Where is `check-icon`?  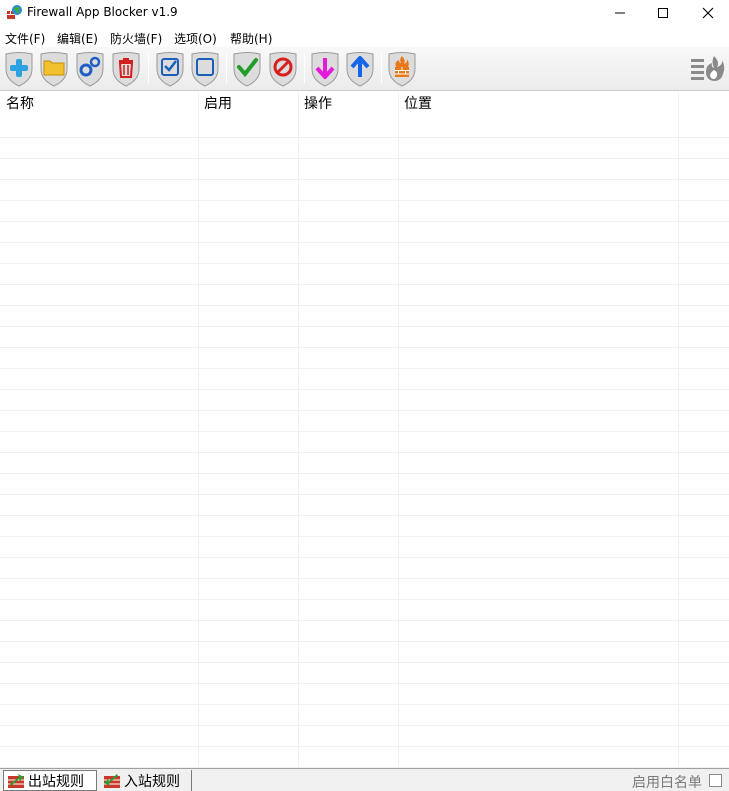
check-icon is located at coordinates (247, 69).